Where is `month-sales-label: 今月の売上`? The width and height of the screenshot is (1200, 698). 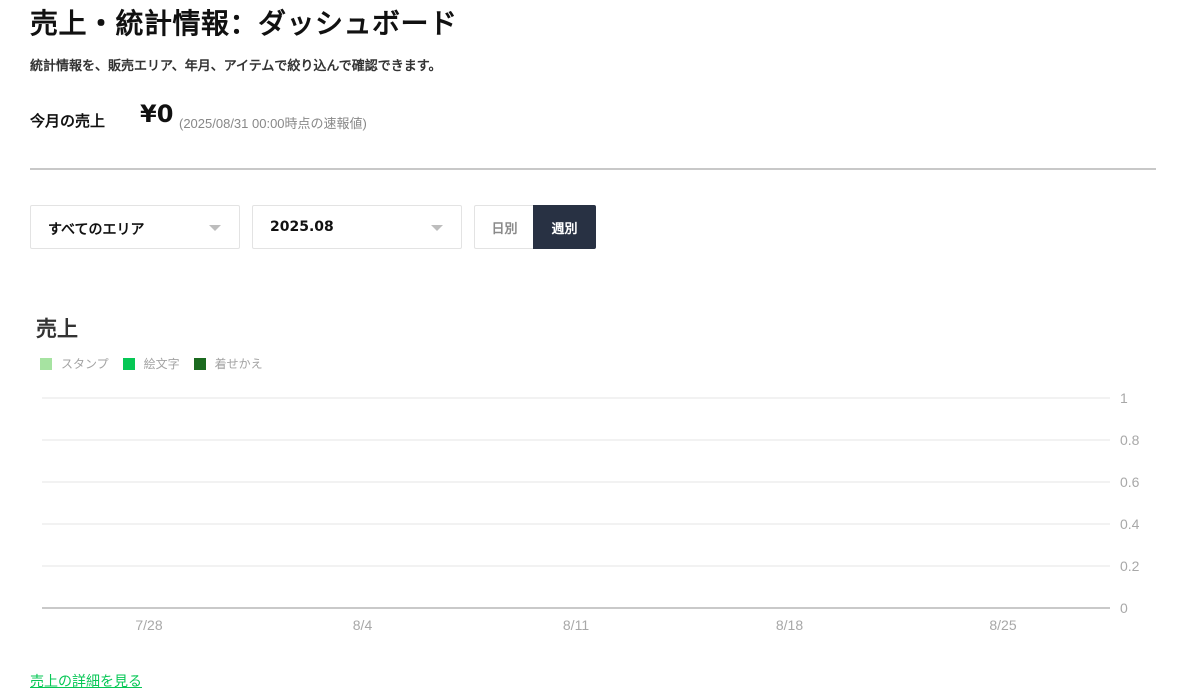
month-sales-label: 今月の売上 is located at coordinates (68, 121).